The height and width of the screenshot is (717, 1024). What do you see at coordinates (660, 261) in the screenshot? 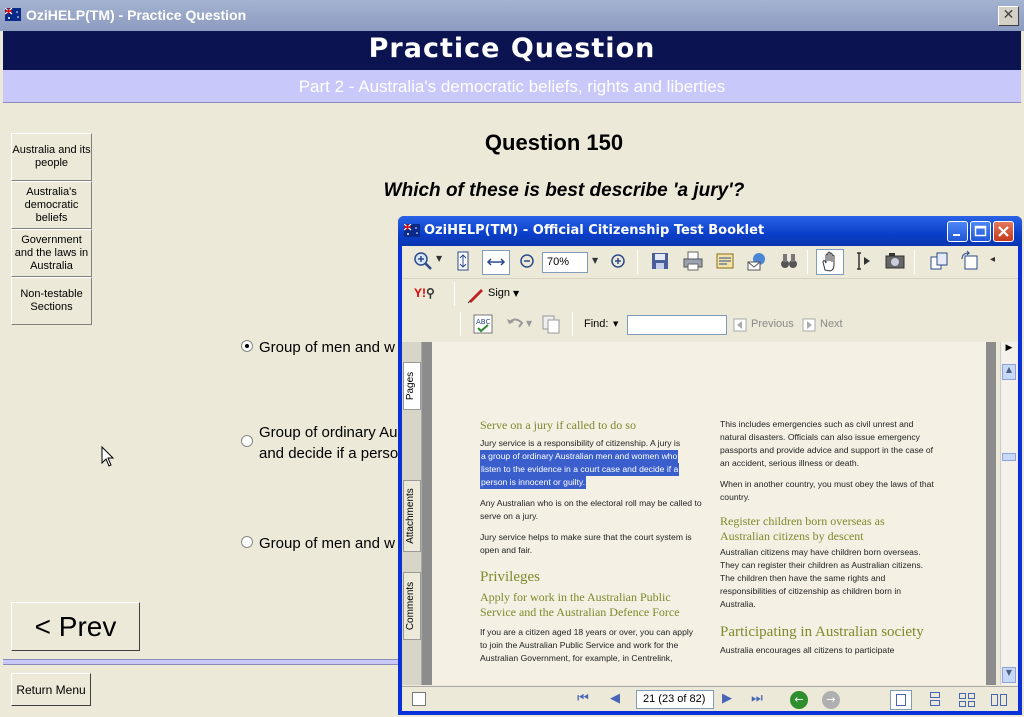
I see `save-icon` at bounding box center [660, 261].